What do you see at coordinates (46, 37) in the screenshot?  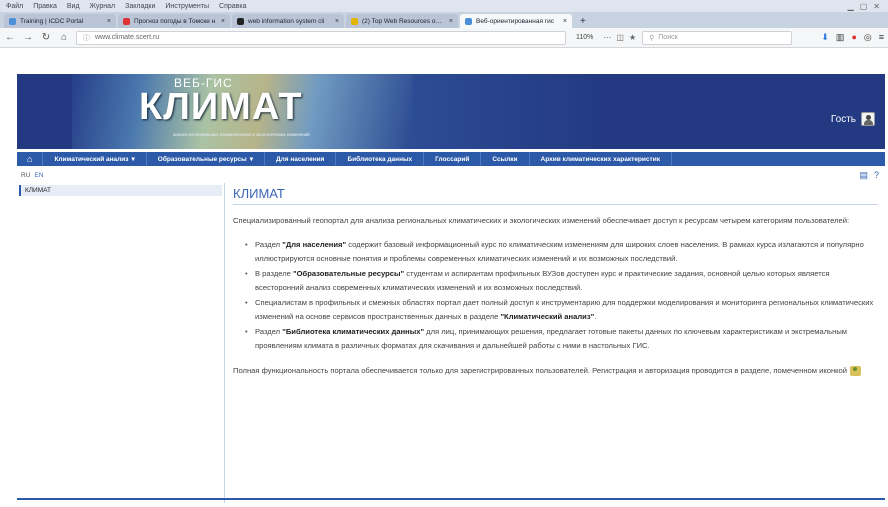 I see `reload-icon: ↻` at bounding box center [46, 37].